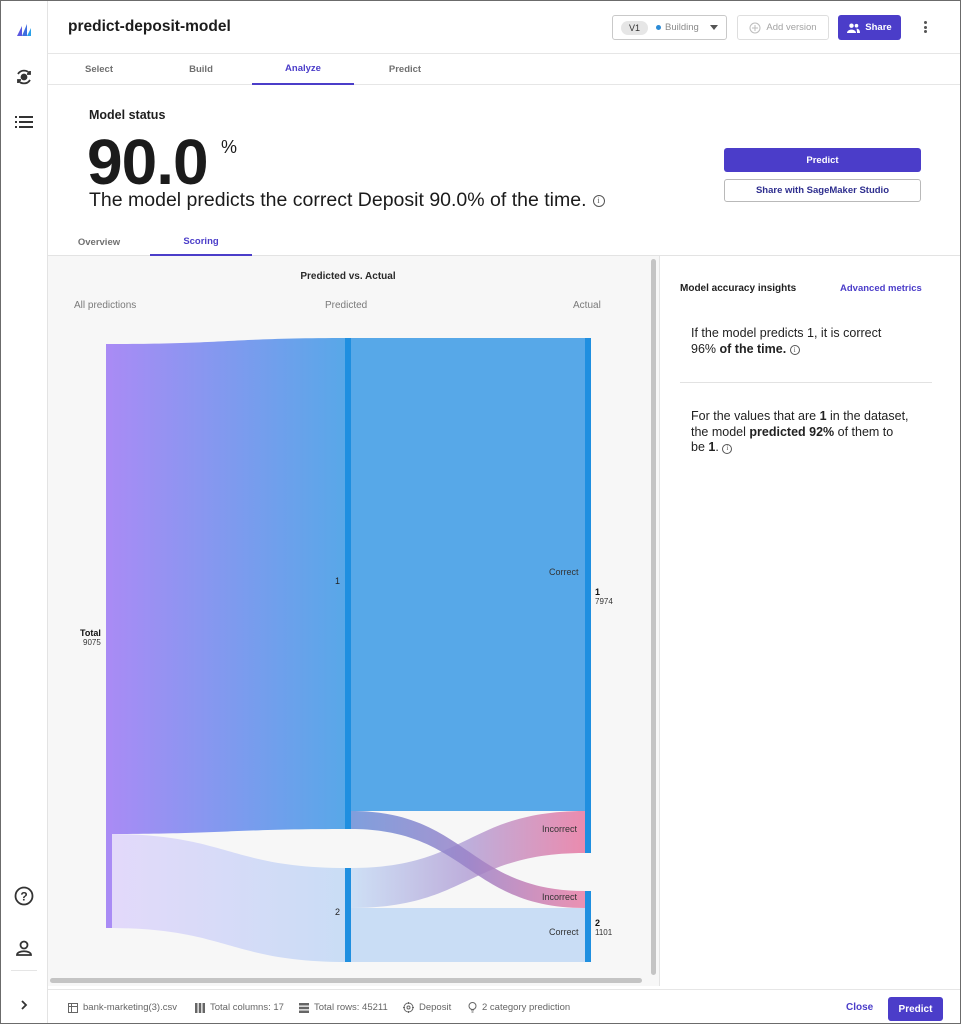 The height and width of the screenshot is (1024, 961). I want to click on insight-1-value: 96%, so click(704, 348).